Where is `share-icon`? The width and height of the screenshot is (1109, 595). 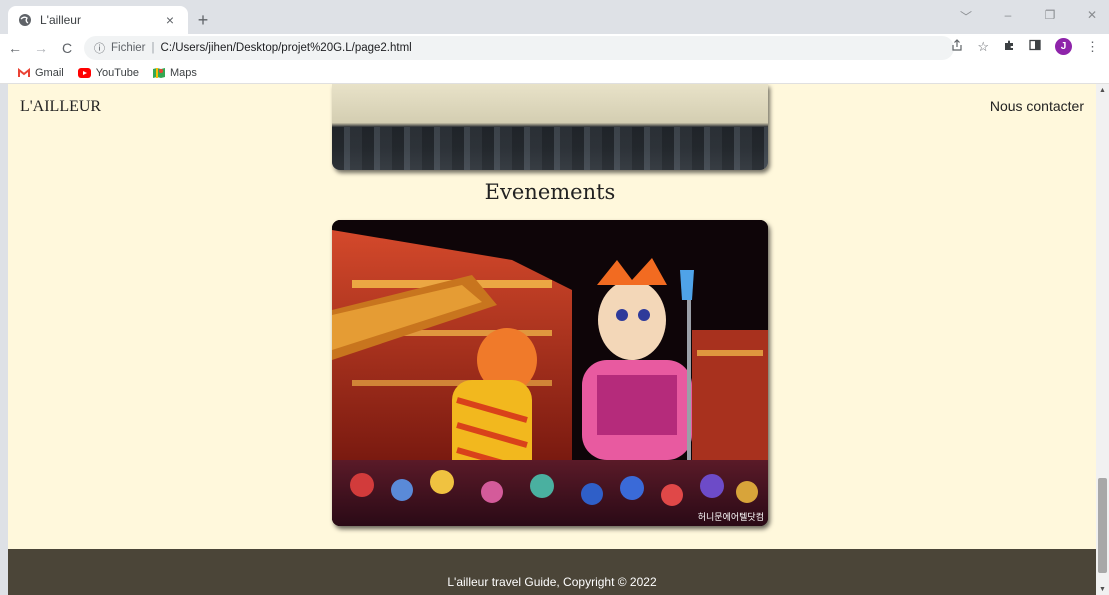 share-icon is located at coordinates (957, 46).